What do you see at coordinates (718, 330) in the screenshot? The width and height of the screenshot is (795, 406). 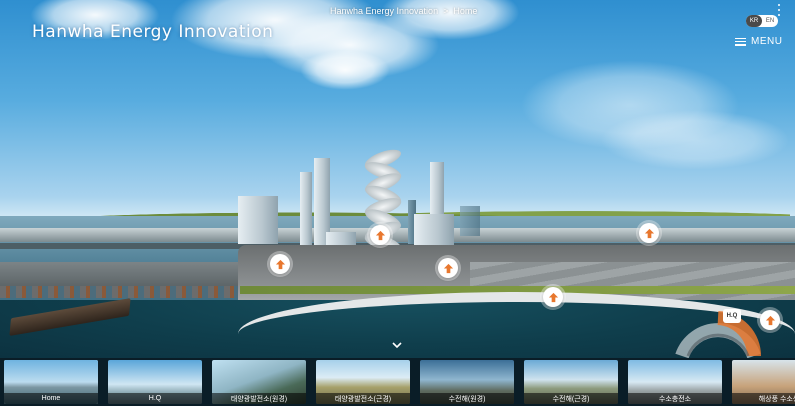 I see `view-gauge` at bounding box center [718, 330].